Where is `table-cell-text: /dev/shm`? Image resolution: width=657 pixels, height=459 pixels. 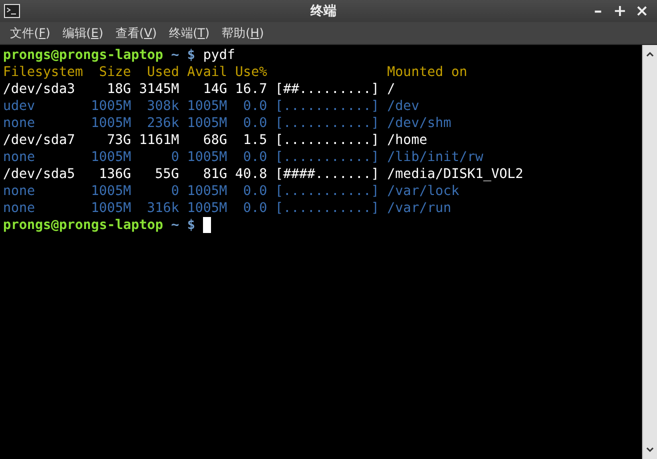
table-cell-text: /dev/shm is located at coordinates (419, 123).